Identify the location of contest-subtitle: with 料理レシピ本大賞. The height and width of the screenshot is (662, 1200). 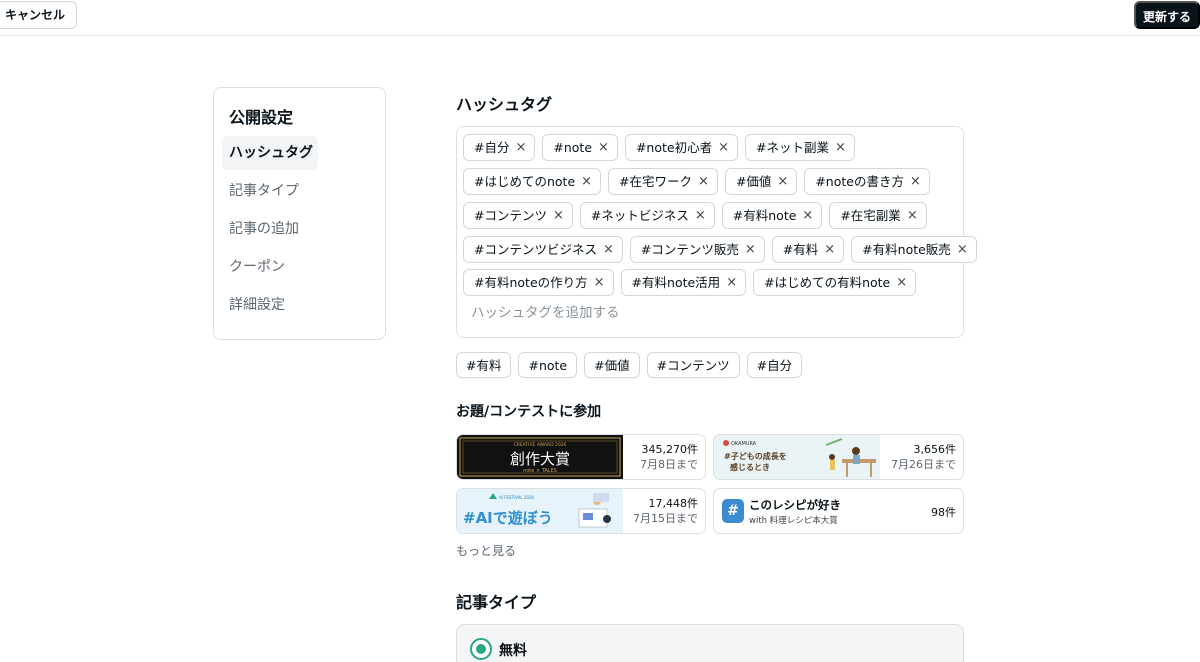
(793, 521).